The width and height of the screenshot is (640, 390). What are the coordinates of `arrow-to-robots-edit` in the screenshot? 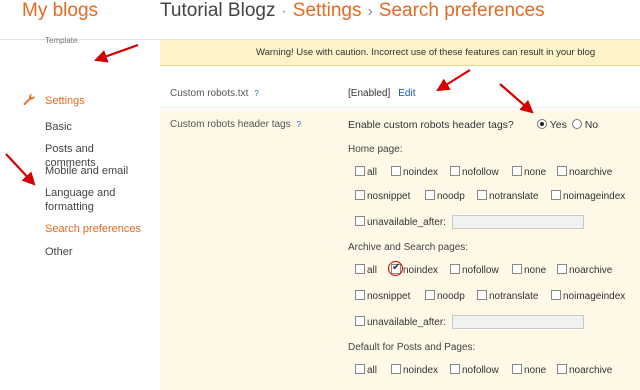 It's located at (453, 80).